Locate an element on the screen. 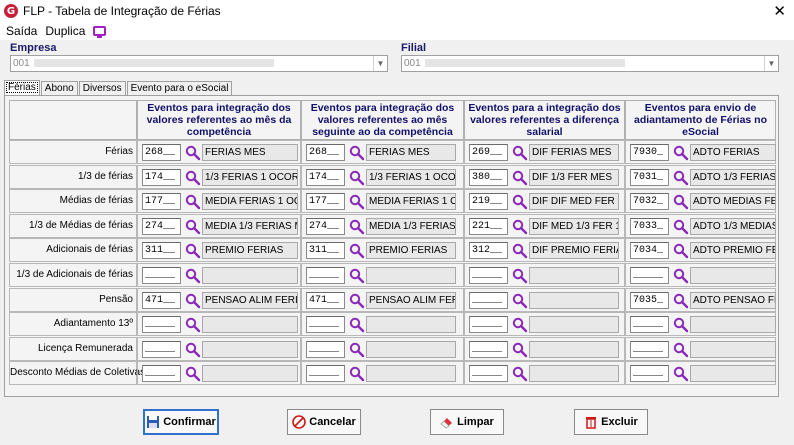  event-code-input: 312__ is located at coordinates (488, 251).